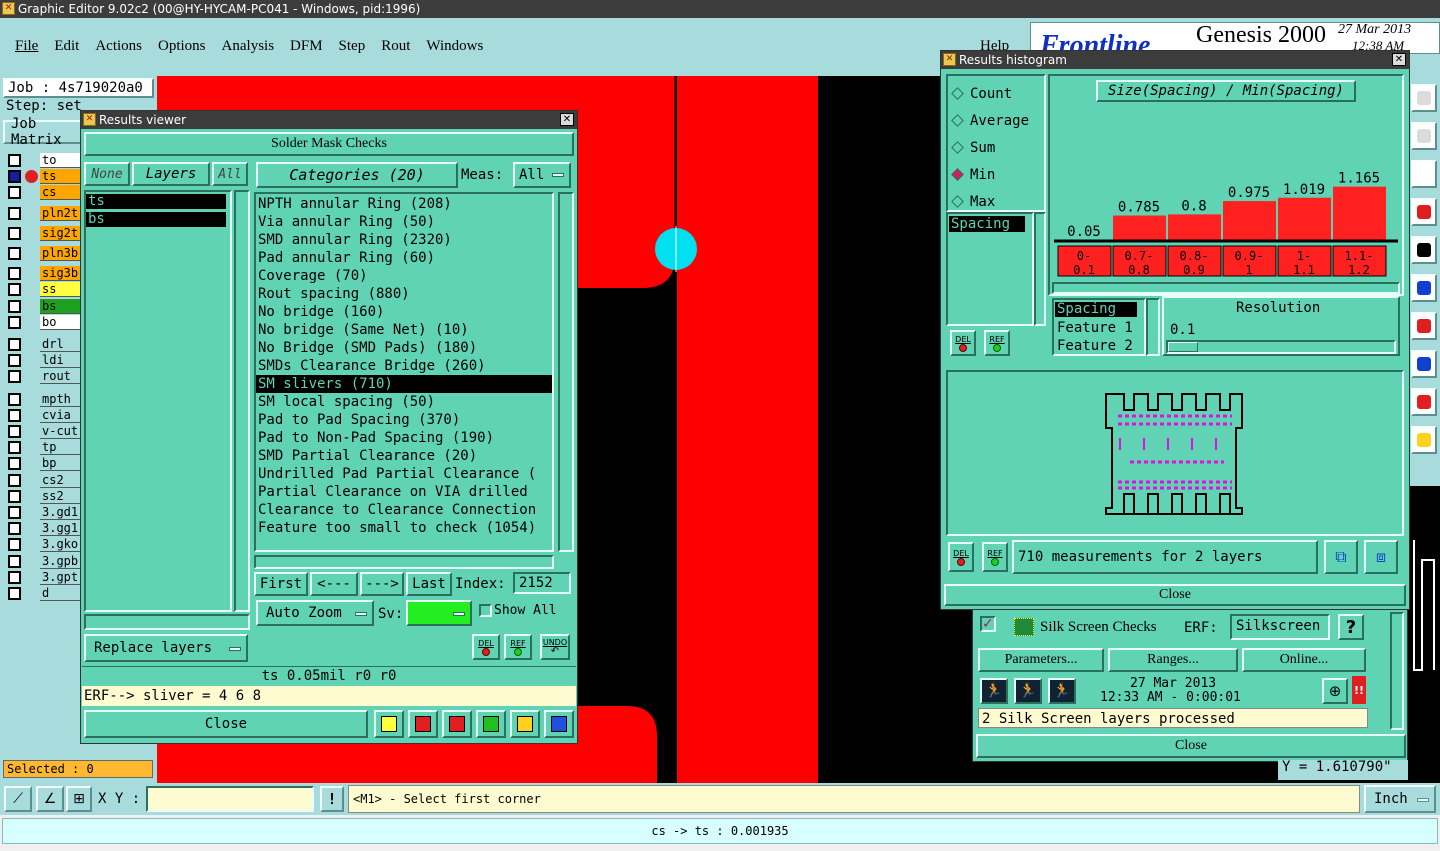 This screenshot has width=1440, height=851. What do you see at coordinates (61, 253) in the screenshot?
I see `layer-name: pln3b` at bounding box center [61, 253].